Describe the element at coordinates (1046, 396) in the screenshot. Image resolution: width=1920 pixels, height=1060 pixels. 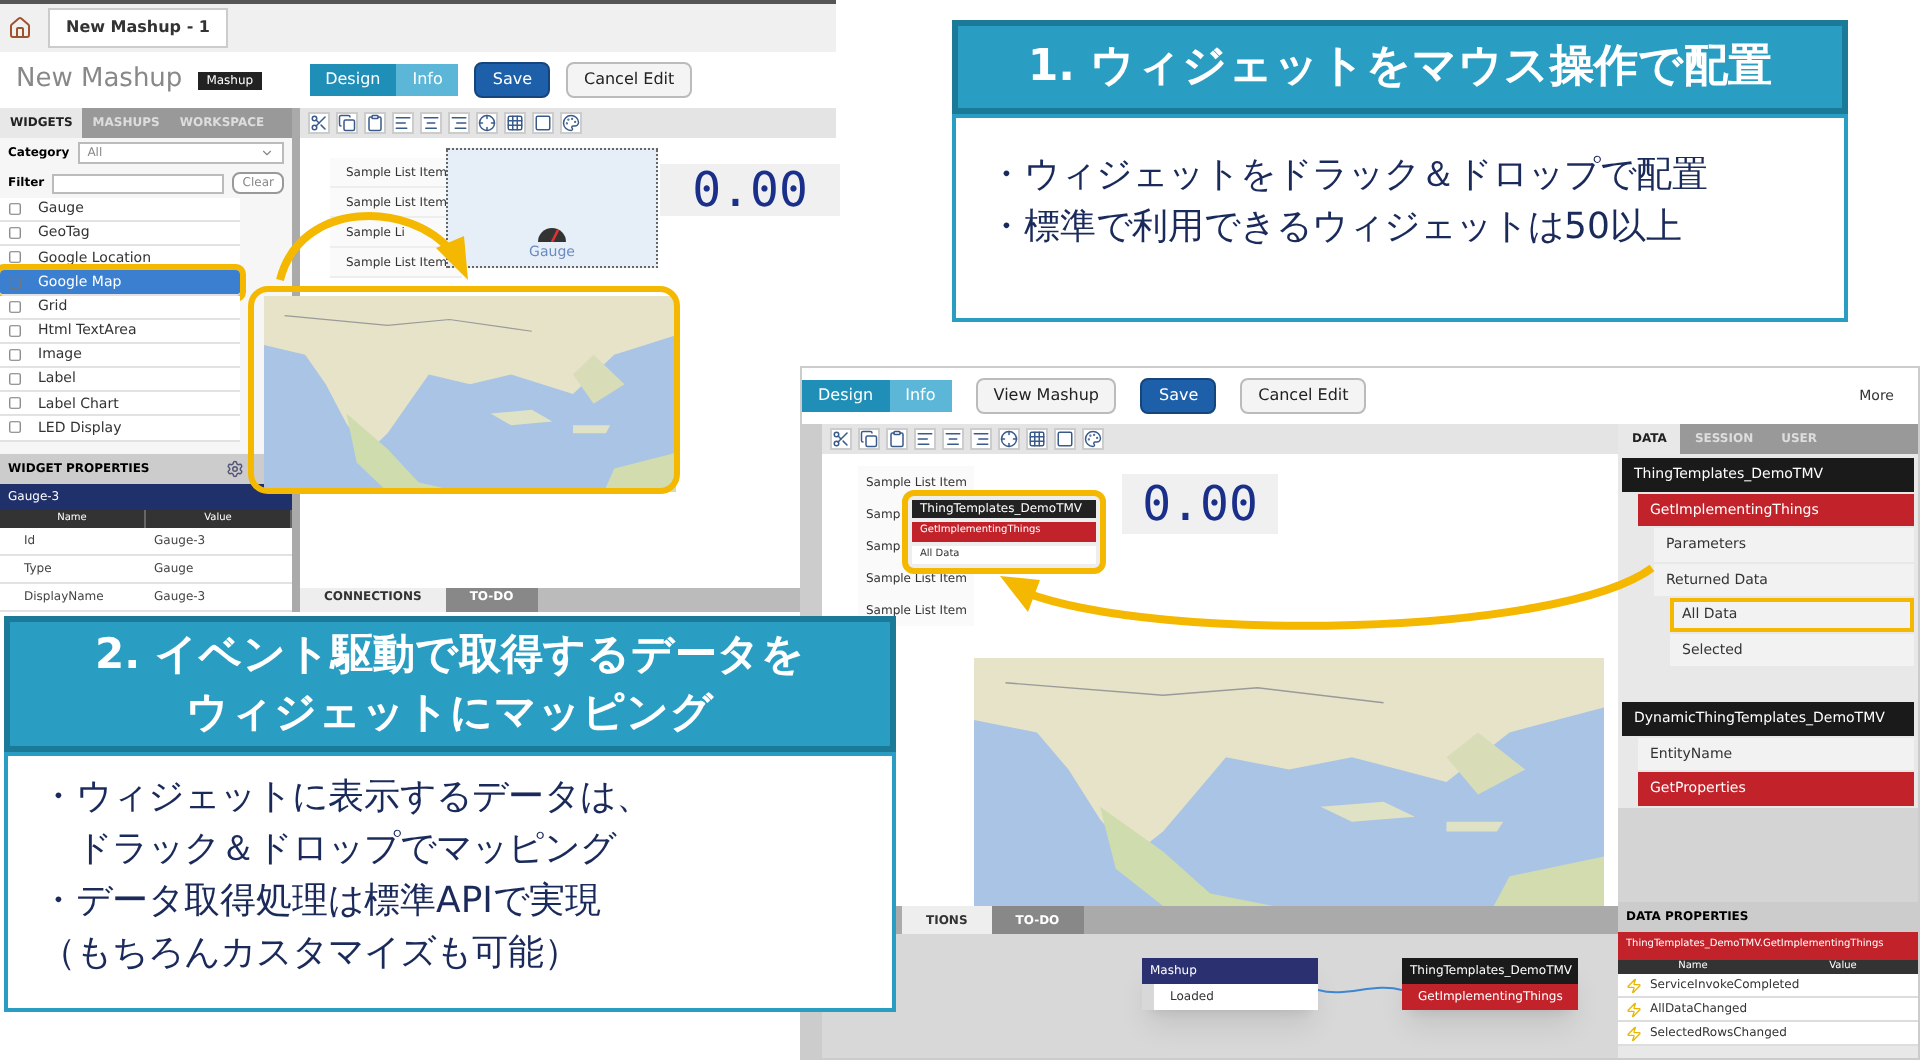
I see `toolbar-button: View Mashup` at that location.